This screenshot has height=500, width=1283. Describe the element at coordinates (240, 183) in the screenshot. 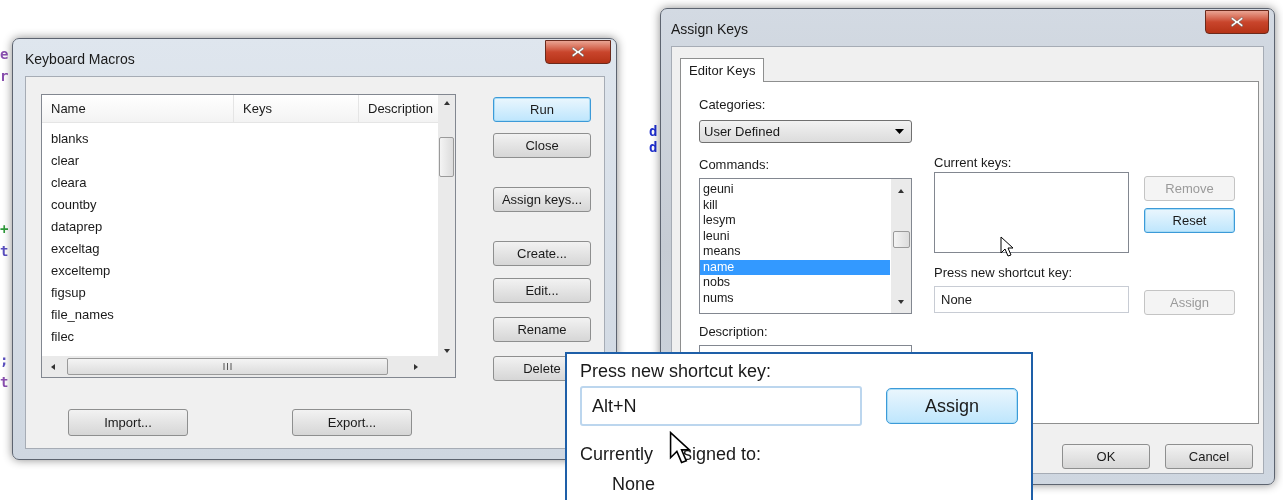

I see `list-row: cleara` at that location.